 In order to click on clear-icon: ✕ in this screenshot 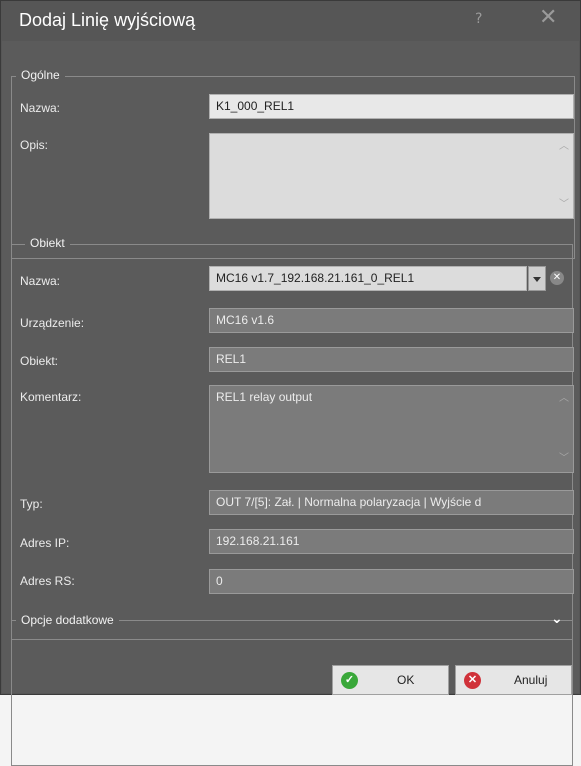, I will do `click(557, 278)`.